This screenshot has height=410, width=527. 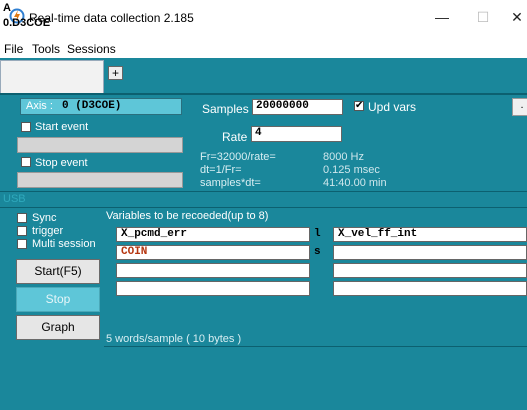 I want to click on trigger-label: trigger, so click(x=48, y=231).